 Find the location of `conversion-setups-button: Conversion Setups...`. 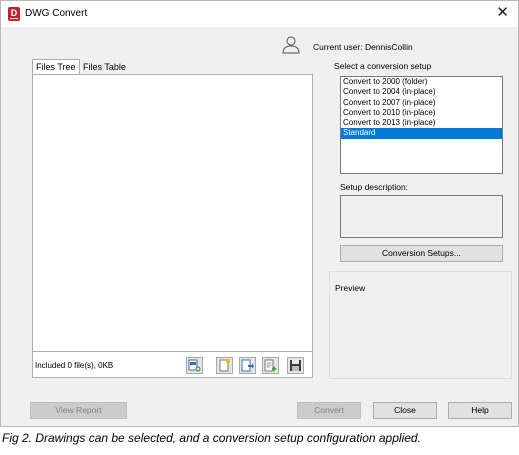

conversion-setups-button: Conversion Setups... is located at coordinates (421, 253).